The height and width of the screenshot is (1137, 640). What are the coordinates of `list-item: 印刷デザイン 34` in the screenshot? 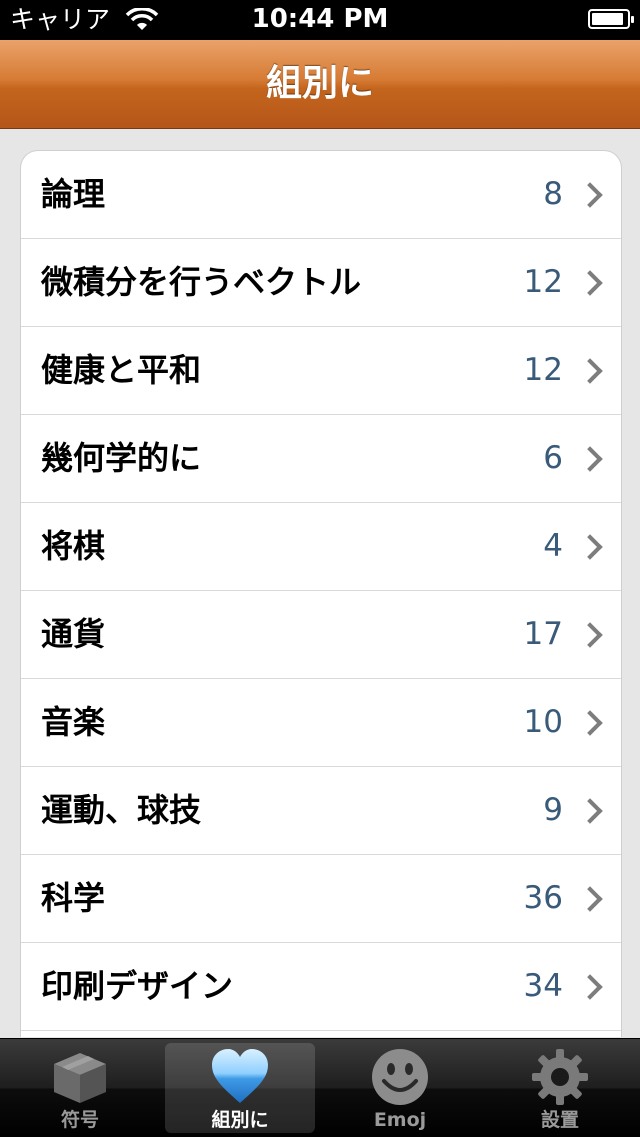 It's located at (321, 987).